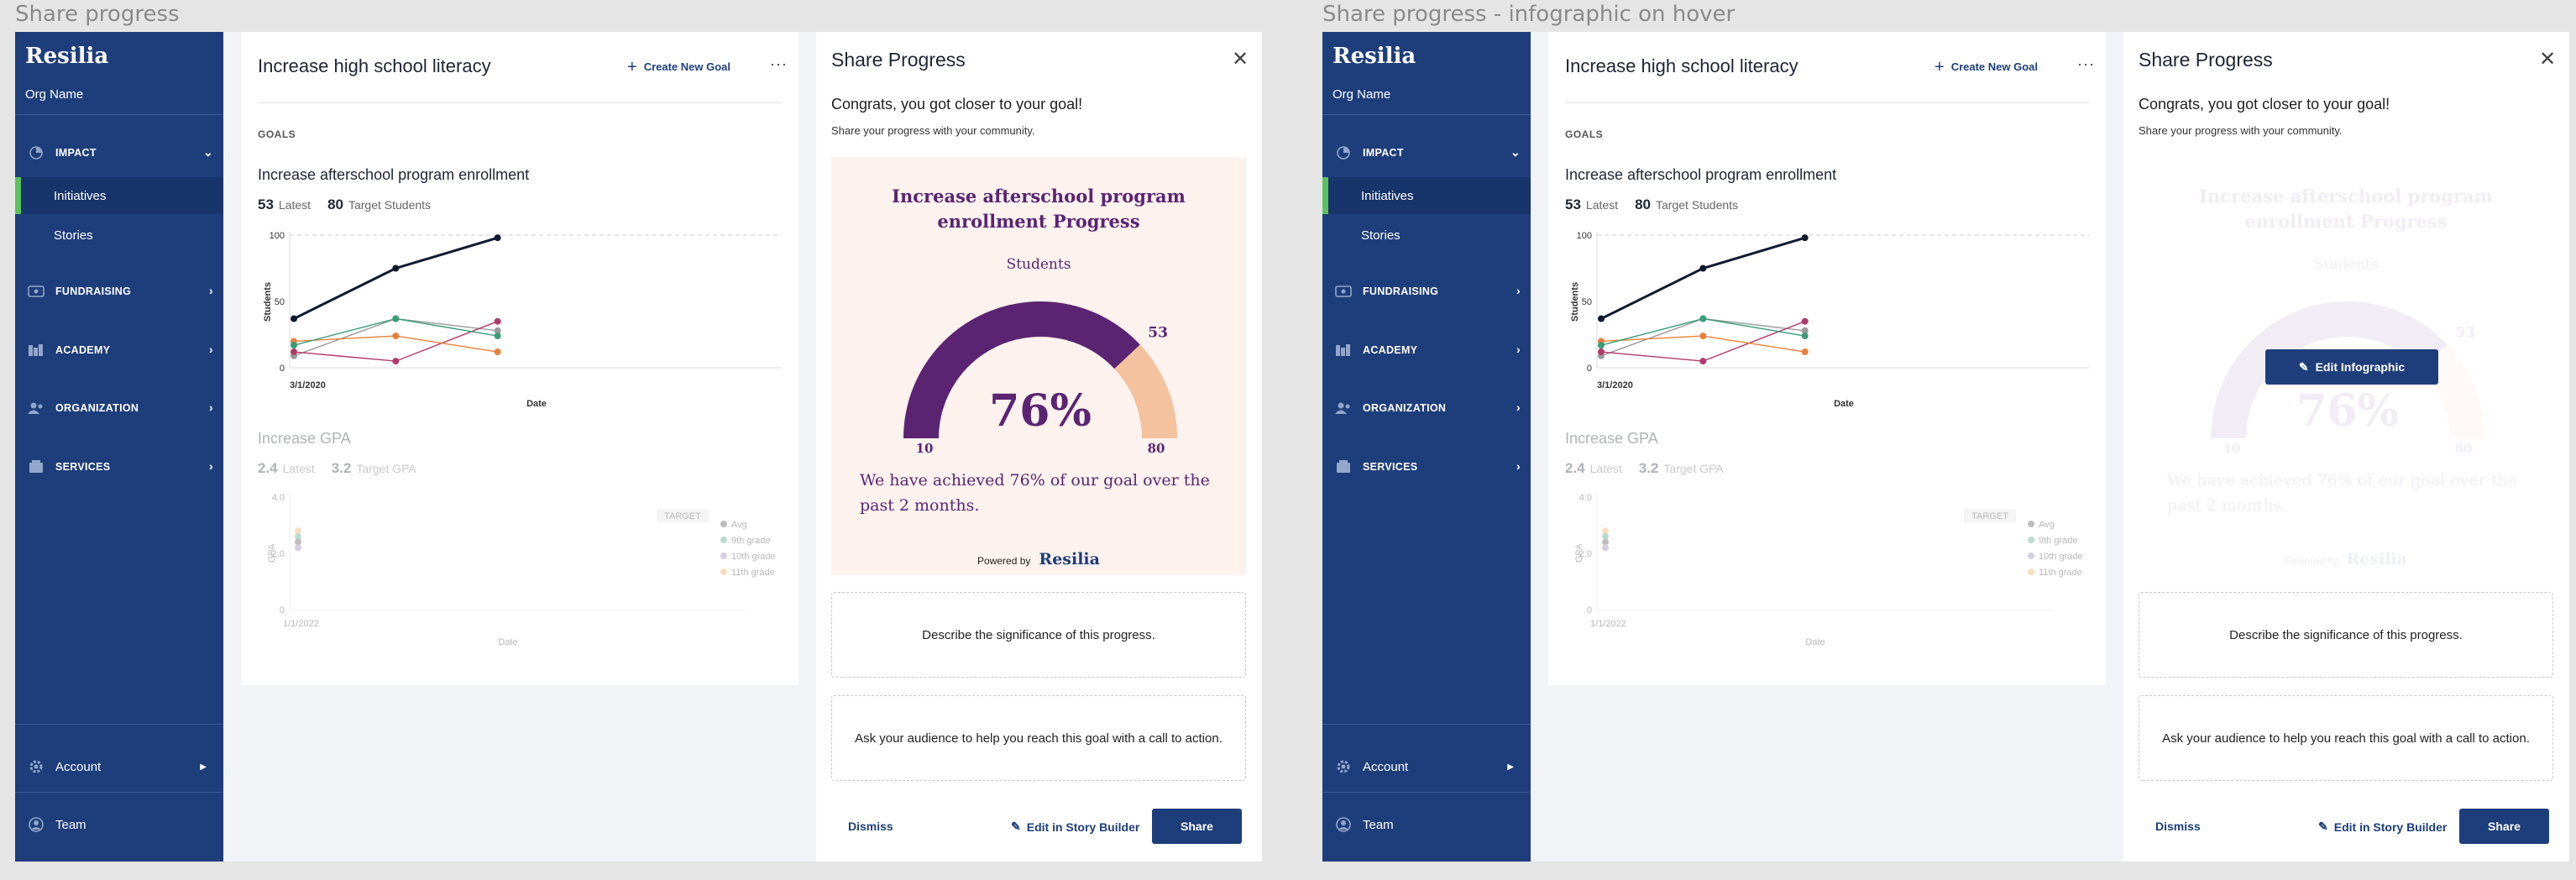 This screenshot has height=880, width=2576. What do you see at coordinates (1575, 302) in the screenshot?
I see `y-axis-label: Students` at bounding box center [1575, 302].